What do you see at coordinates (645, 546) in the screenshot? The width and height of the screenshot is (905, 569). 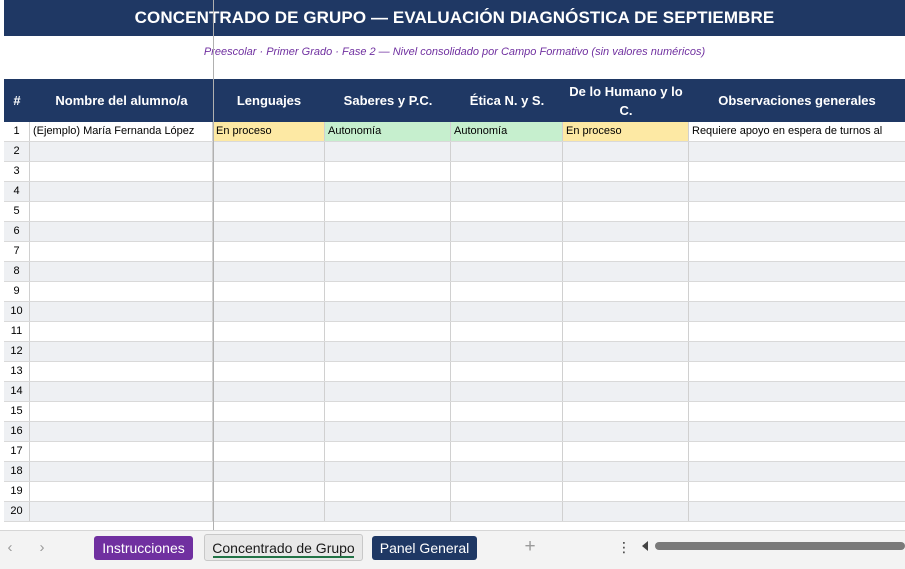 I see `scroll-left-icon` at bounding box center [645, 546].